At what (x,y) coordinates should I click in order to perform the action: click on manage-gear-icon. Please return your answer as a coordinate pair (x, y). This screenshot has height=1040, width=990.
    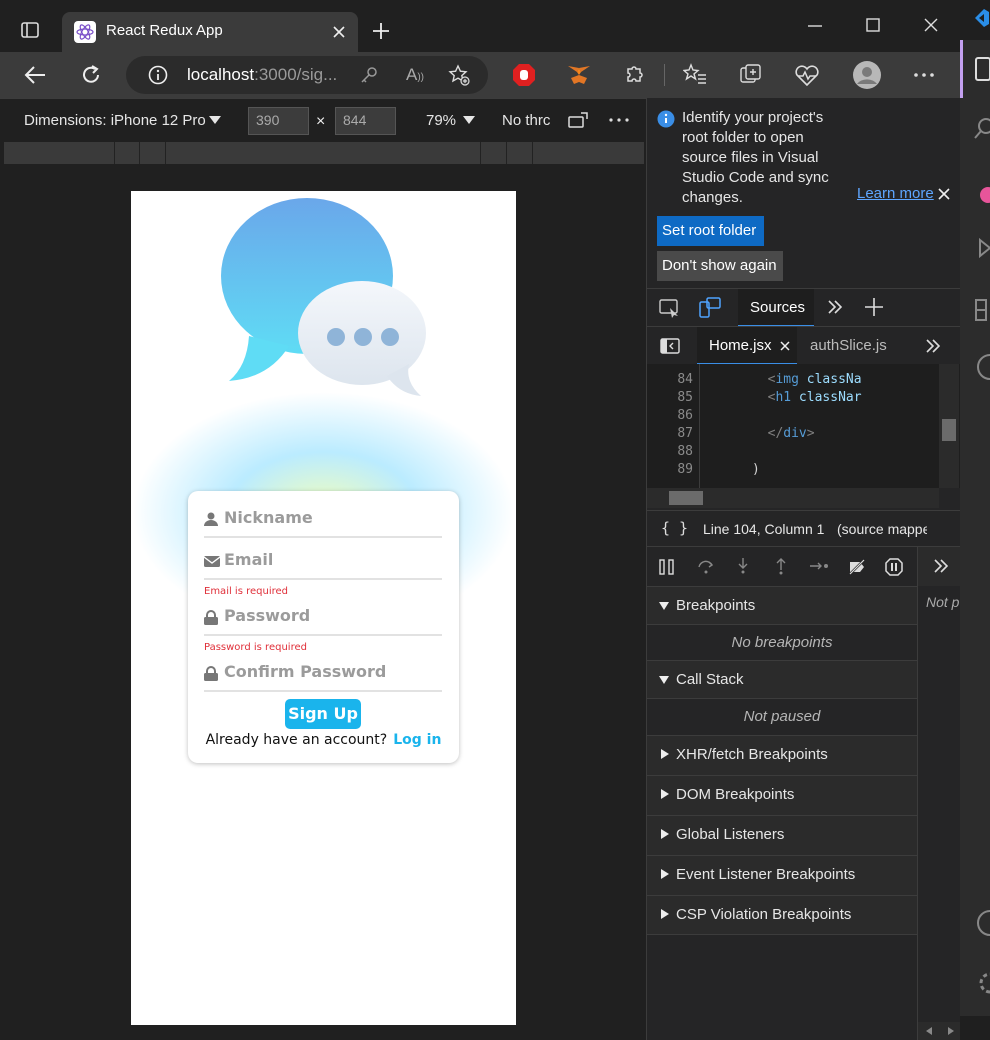
    Looking at the image, I should click on (982, 983).